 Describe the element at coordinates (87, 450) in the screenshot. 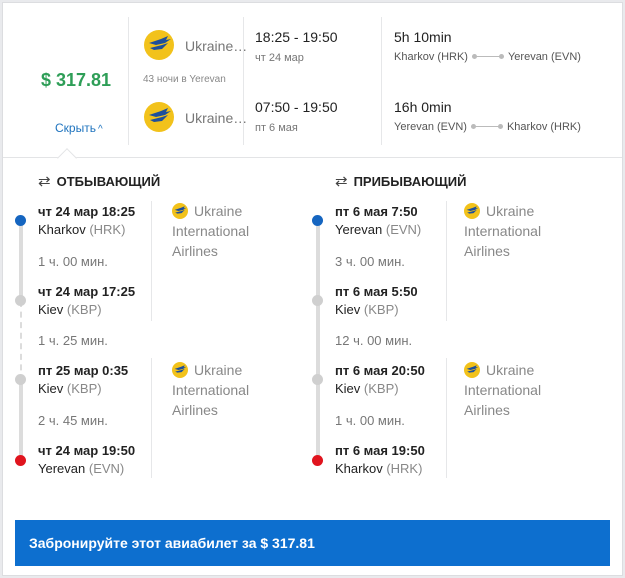

I see `stop-time: чт 24 мар 19:50` at that location.